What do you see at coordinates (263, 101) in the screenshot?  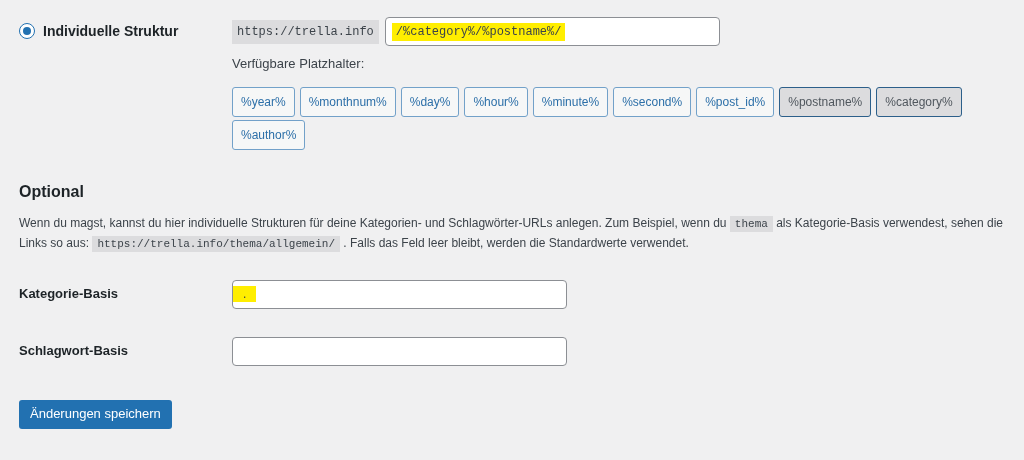 I see `placeholder-tag: %year%` at bounding box center [263, 101].